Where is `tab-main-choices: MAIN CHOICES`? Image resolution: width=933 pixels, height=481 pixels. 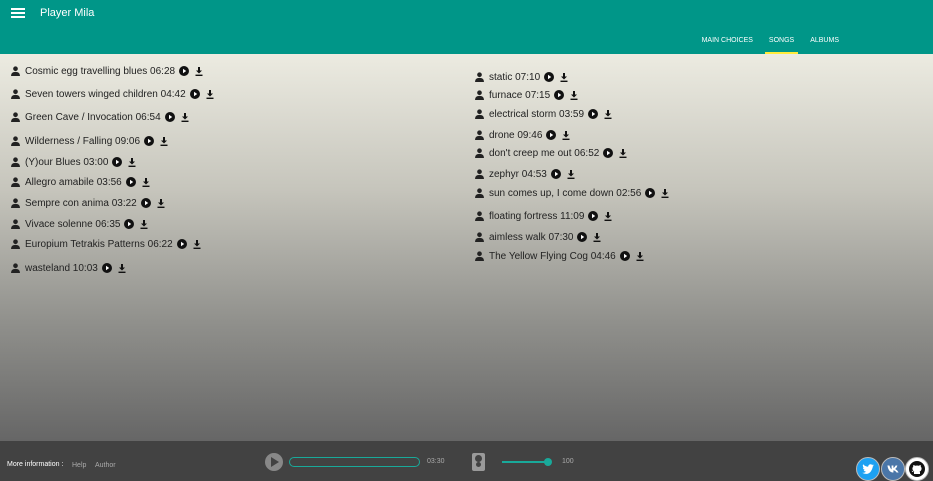 tab-main-choices: MAIN CHOICES is located at coordinates (727, 42).